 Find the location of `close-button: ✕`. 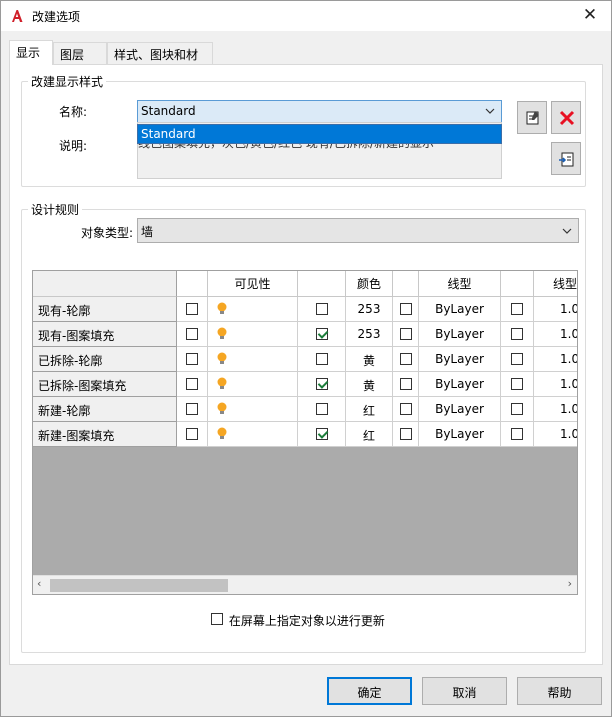

close-button: ✕ is located at coordinates (590, 16).